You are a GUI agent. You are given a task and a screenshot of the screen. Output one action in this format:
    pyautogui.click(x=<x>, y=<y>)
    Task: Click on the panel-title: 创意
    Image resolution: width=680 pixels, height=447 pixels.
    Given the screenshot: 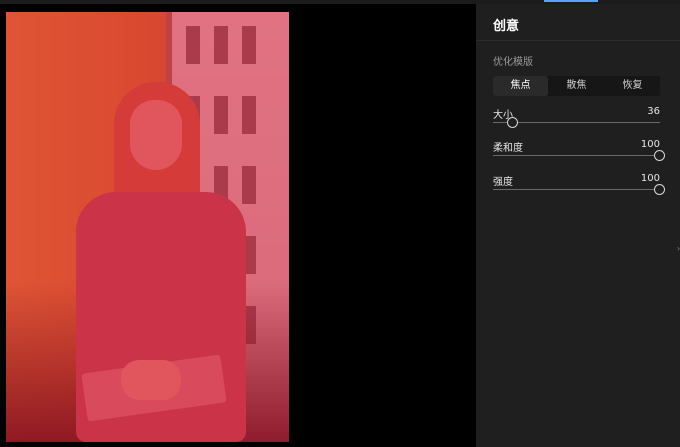 What is the action you would take?
    pyautogui.click(x=506, y=26)
    